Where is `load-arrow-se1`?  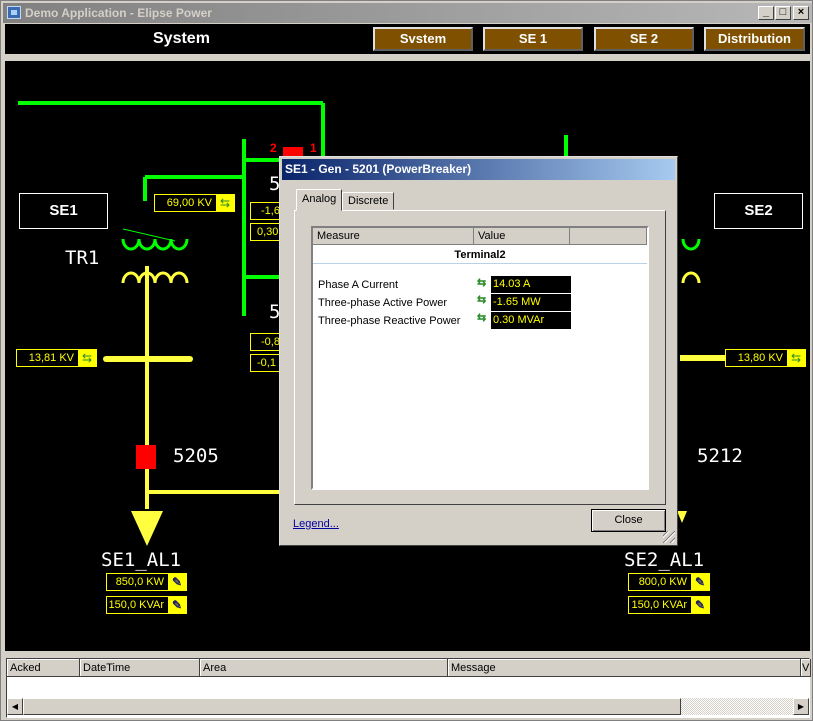
load-arrow-se1 is located at coordinates (147, 528).